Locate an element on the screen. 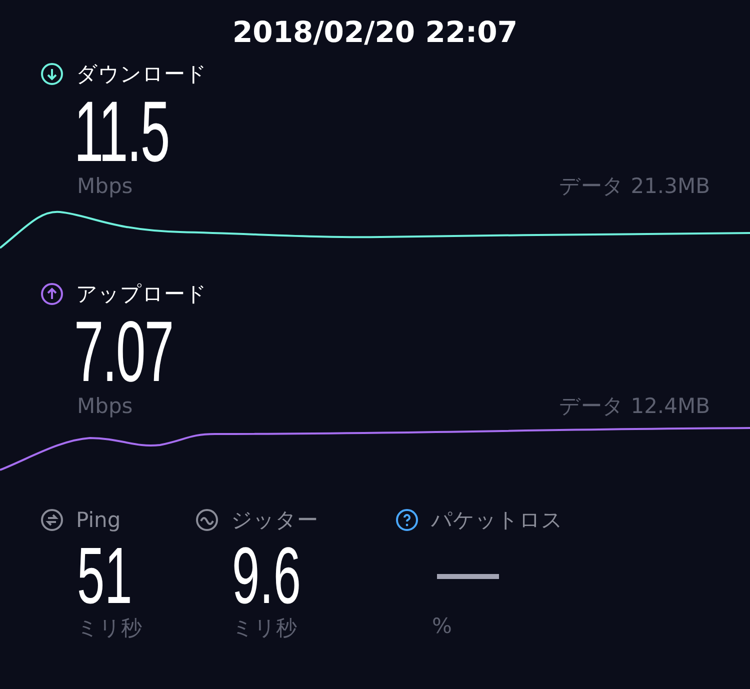 The width and height of the screenshot is (750, 689). metric-label: ジッター is located at coordinates (274, 520).